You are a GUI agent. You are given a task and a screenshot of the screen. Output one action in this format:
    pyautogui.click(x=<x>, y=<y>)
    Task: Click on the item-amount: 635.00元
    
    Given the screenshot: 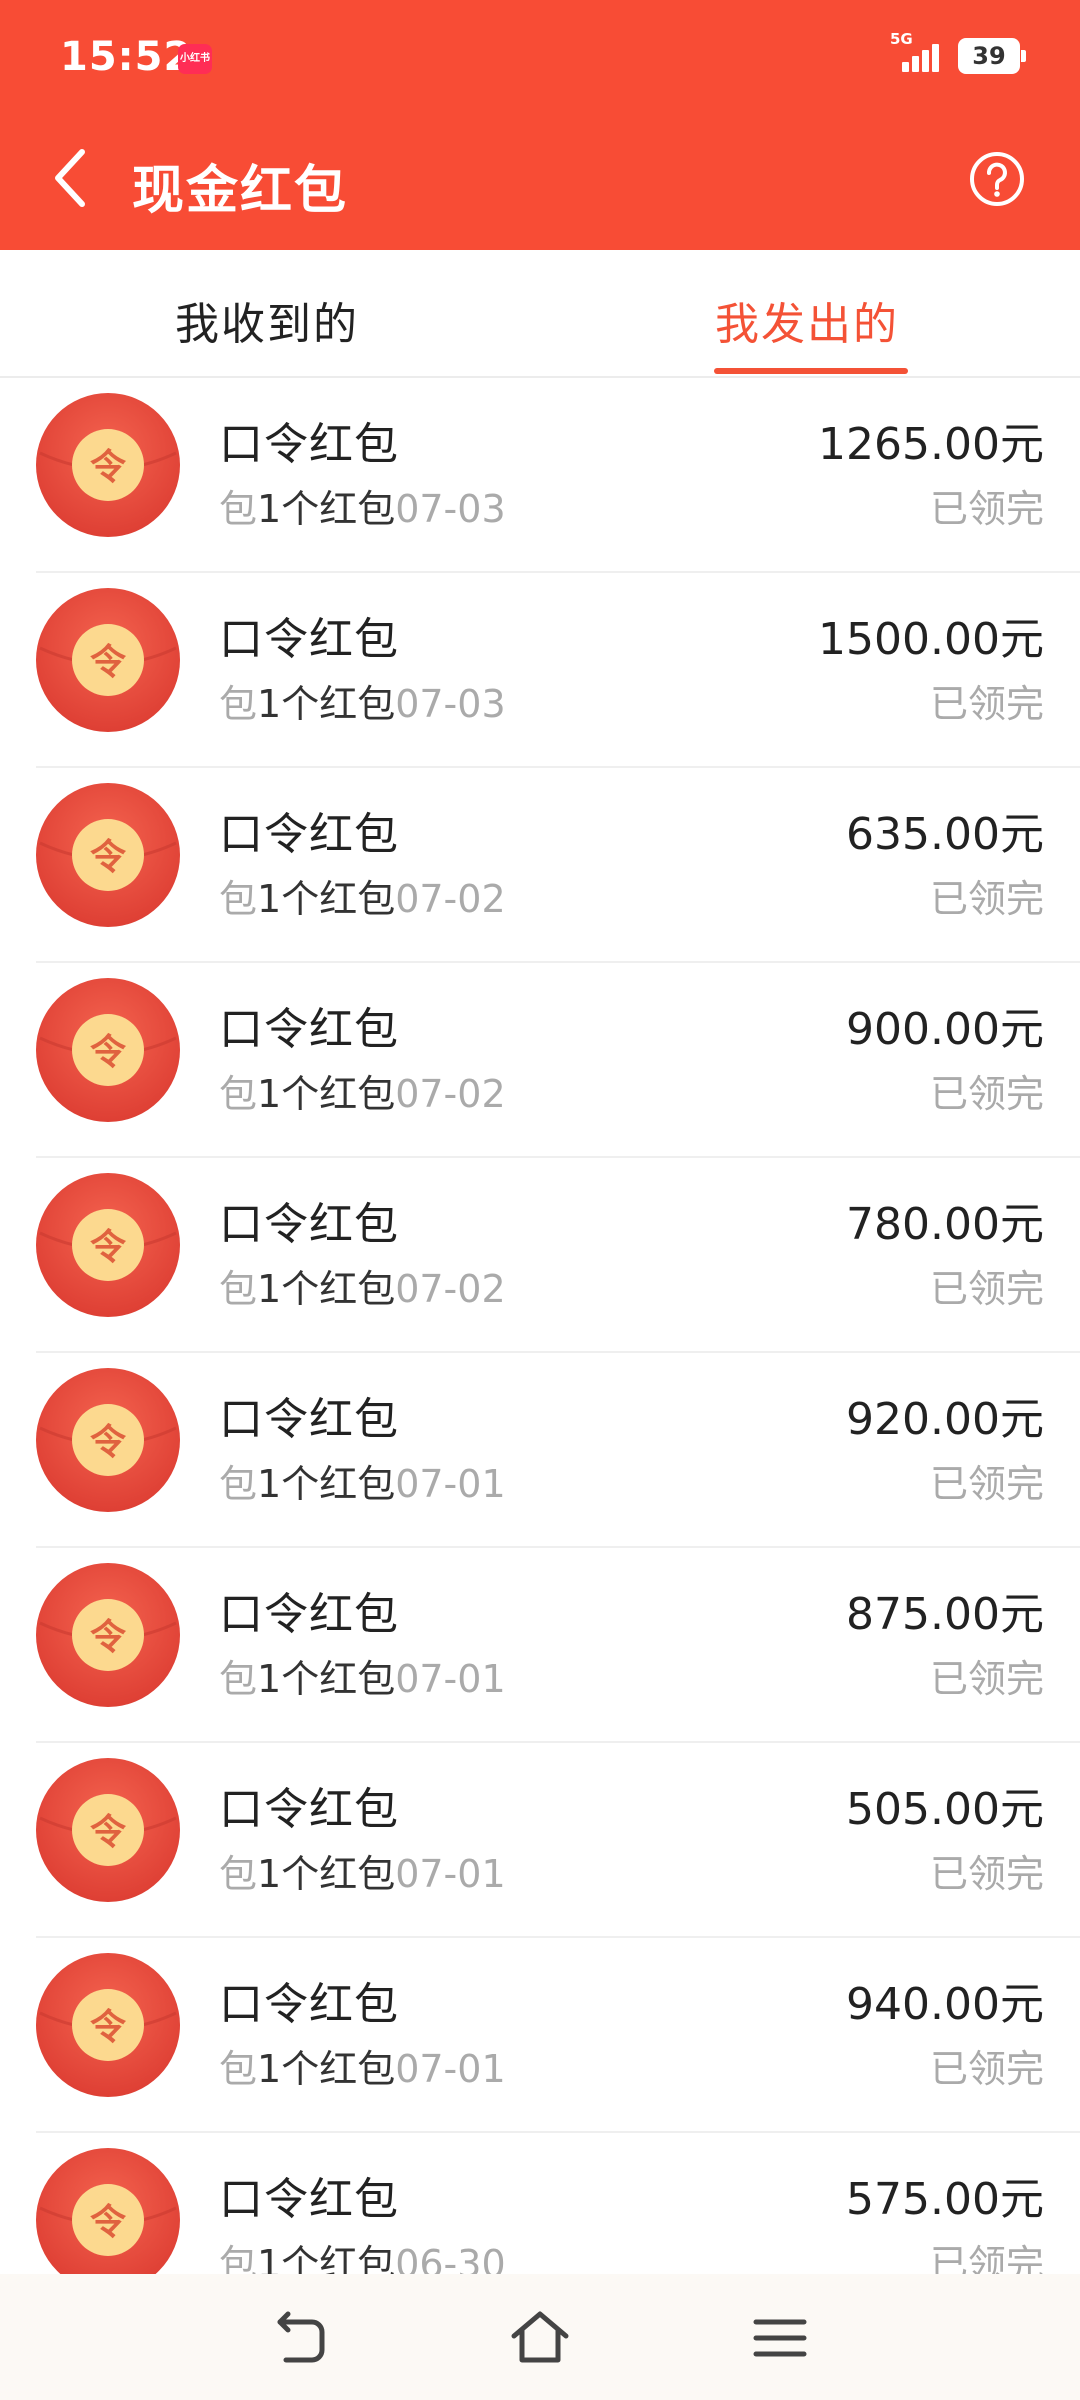 What is the action you would take?
    pyautogui.click(x=945, y=834)
    